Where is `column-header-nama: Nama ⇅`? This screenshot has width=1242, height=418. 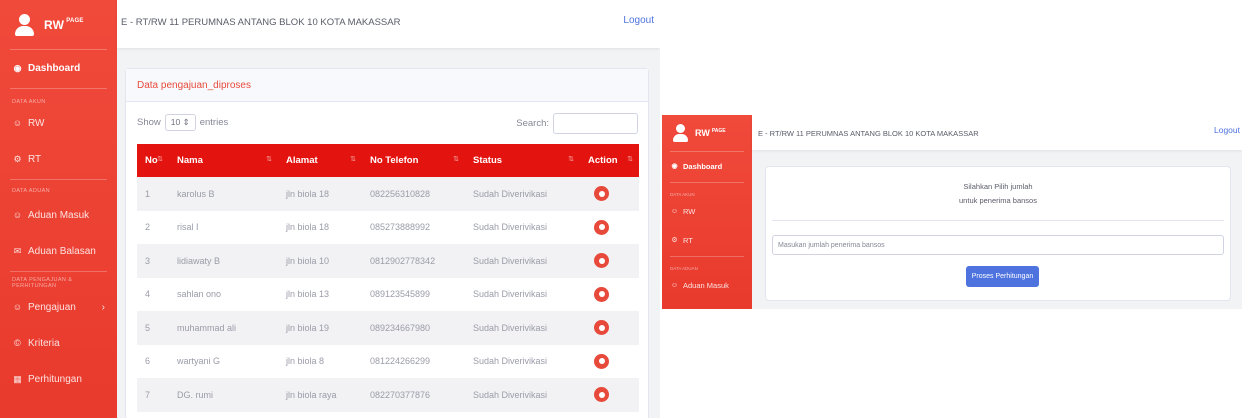 column-header-nama: Nama ⇅ is located at coordinates (223, 160).